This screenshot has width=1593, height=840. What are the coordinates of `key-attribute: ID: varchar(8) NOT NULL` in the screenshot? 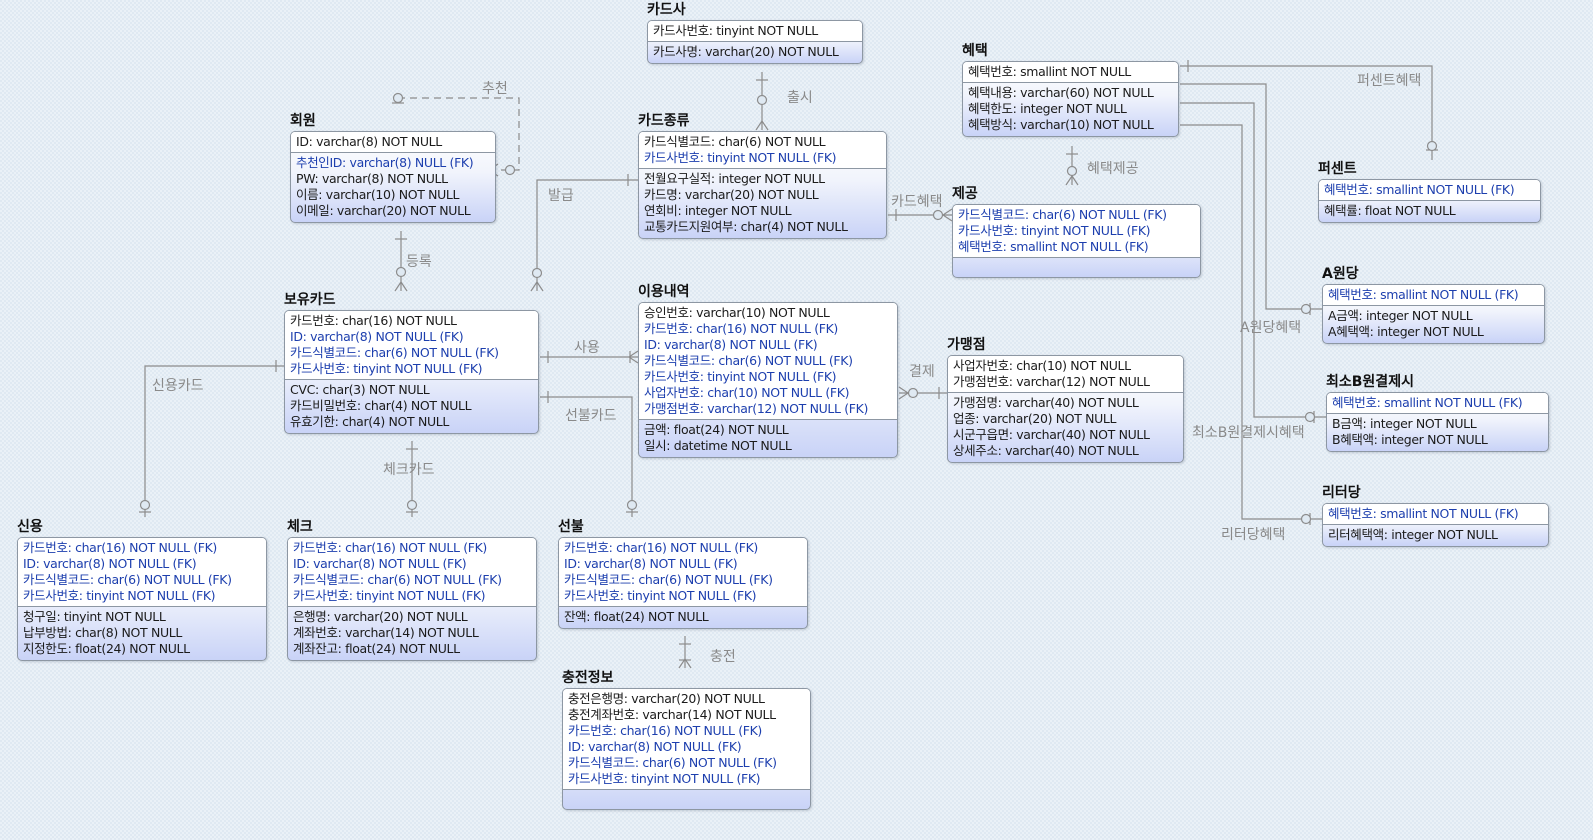 It's located at (369, 141).